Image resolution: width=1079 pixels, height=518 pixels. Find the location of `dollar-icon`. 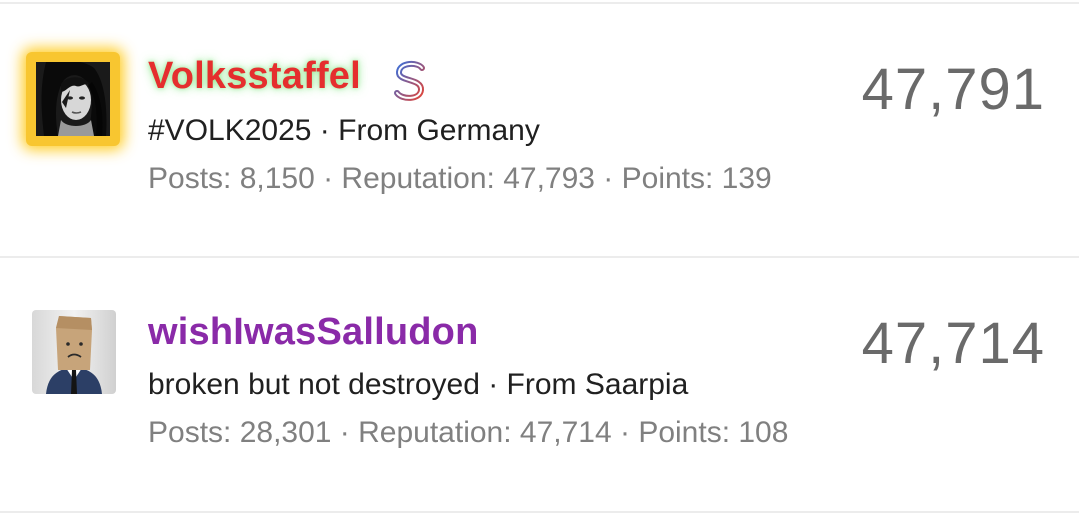

dollar-icon is located at coordinates (409, 81).